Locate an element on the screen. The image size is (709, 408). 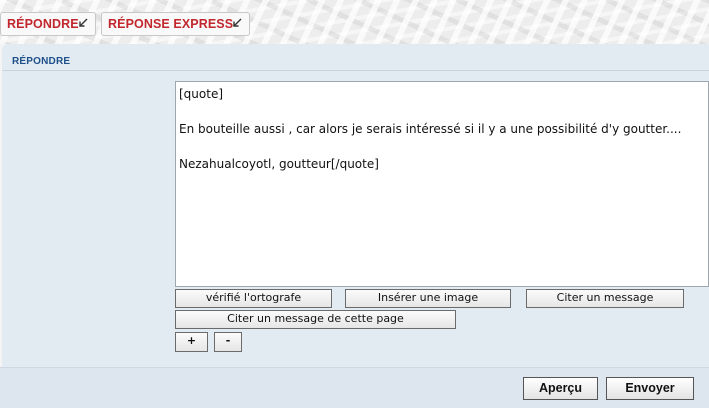
preview-button: Aperçu is located at coordinates (560, 388).